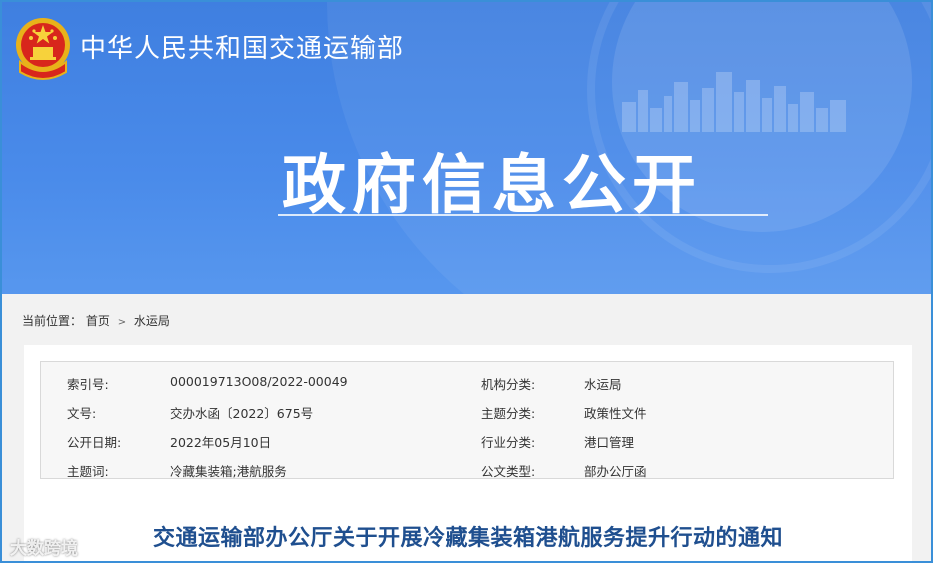 The width and height of the screenshot is (933, 563). Describe the element at coordinates (44, 549) in the screenshot. I see `watermark-logo: 大数跨境` at that location.